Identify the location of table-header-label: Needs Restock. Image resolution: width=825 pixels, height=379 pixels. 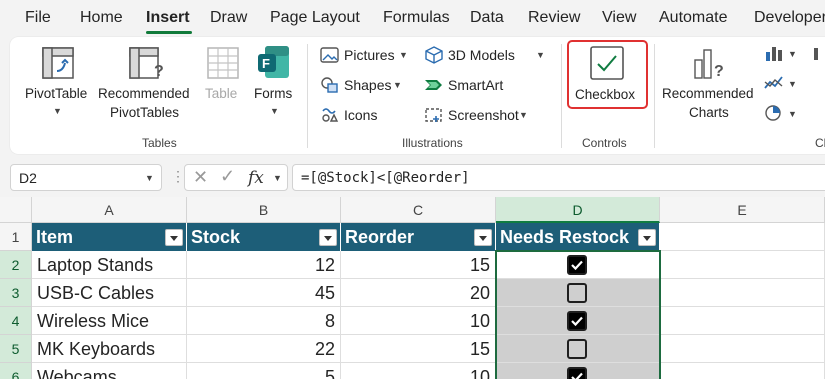
(565, 237).